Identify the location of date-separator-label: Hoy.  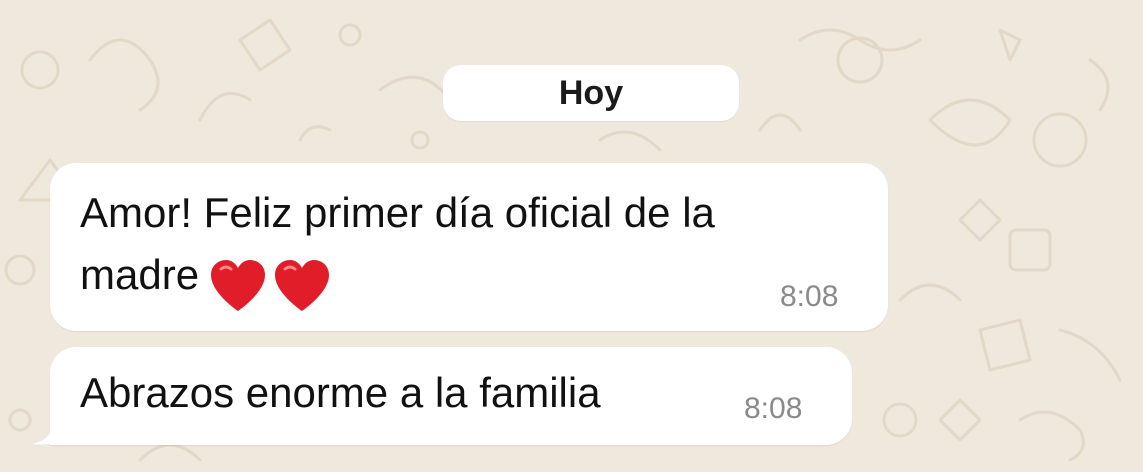
(591, 92).